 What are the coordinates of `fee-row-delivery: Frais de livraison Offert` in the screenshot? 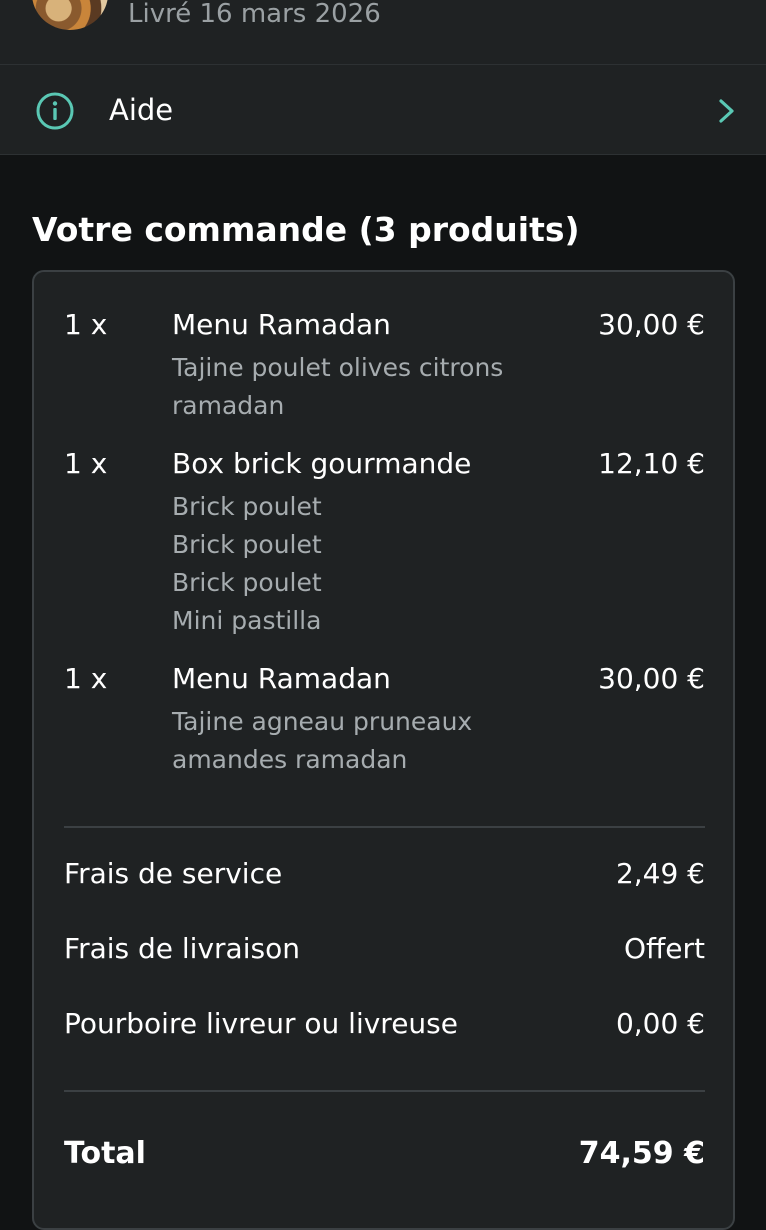 It's located at (384, 949).